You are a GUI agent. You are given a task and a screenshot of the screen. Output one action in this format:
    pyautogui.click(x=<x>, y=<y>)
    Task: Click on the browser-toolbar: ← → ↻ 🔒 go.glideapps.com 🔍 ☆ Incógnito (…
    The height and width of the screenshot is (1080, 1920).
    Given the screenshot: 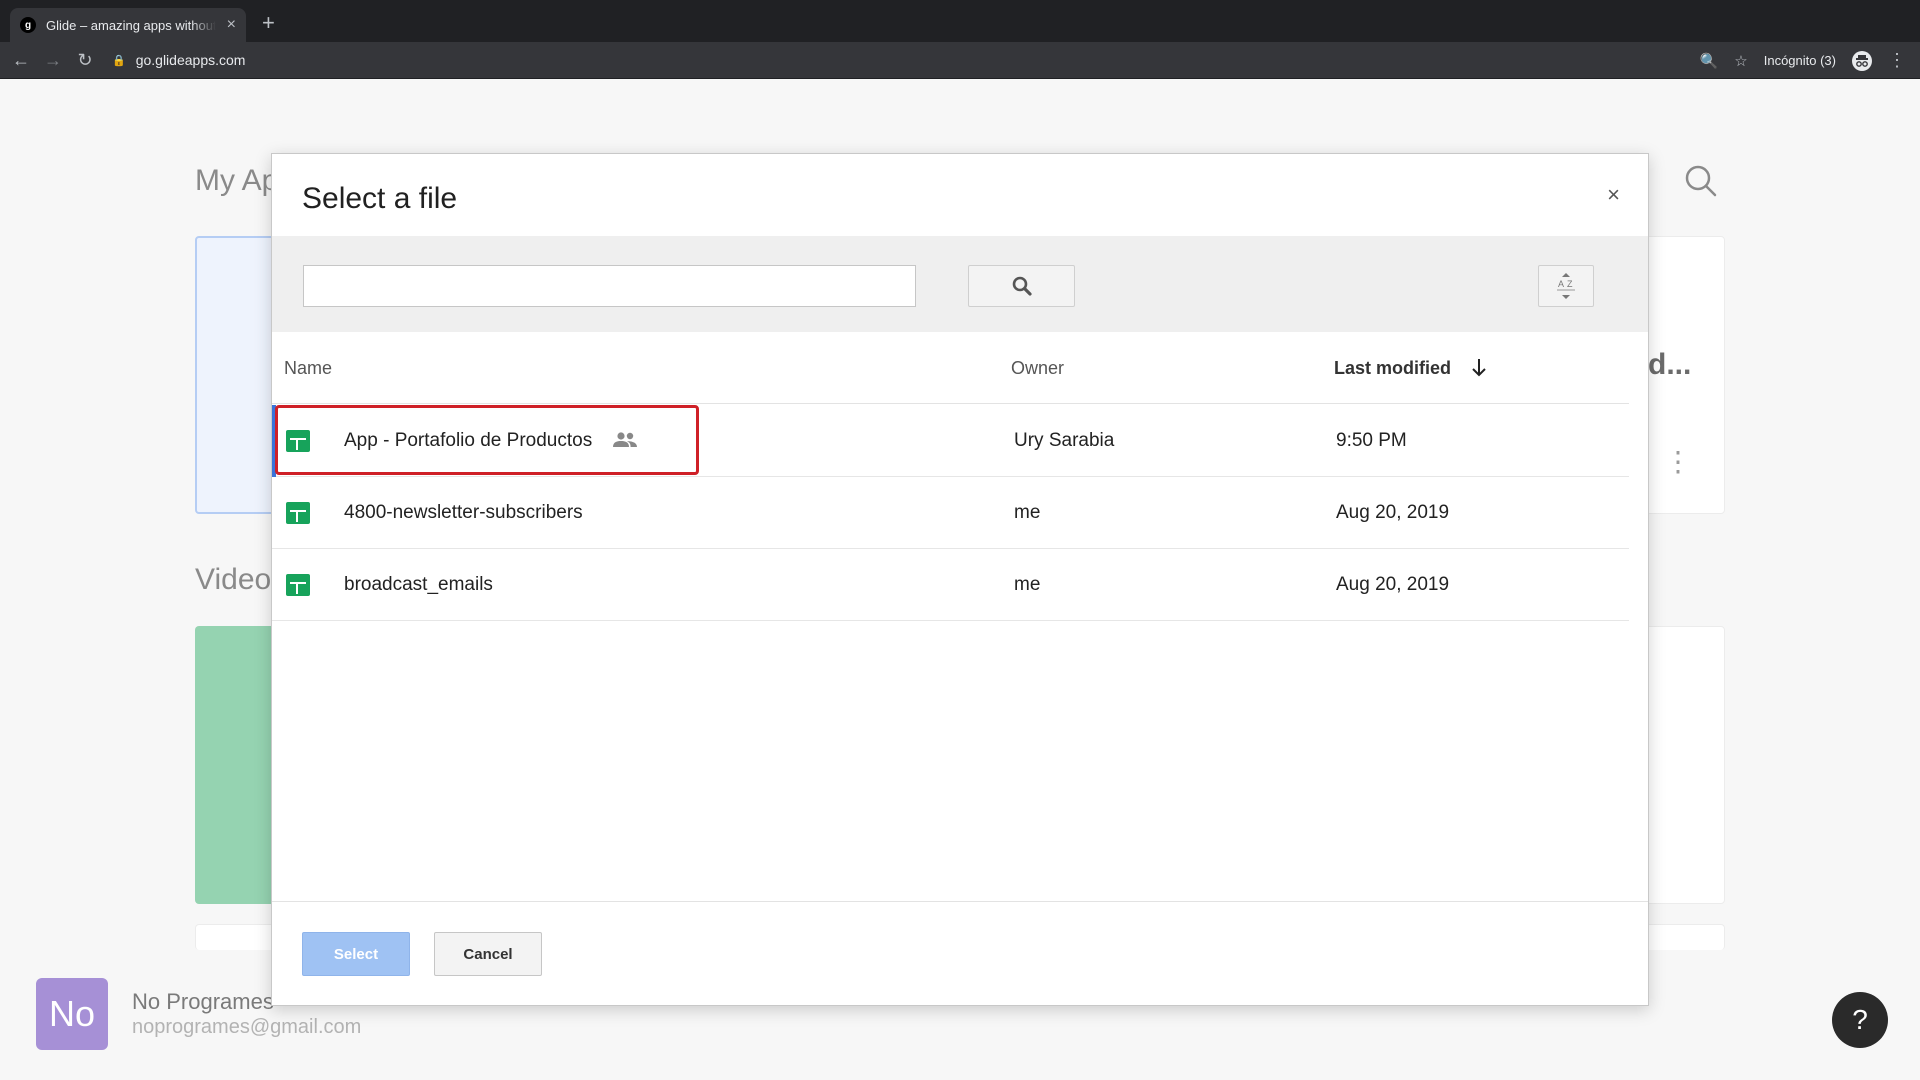 What is the action you would take?
    pyautogui.click(x=960, y=60)
    